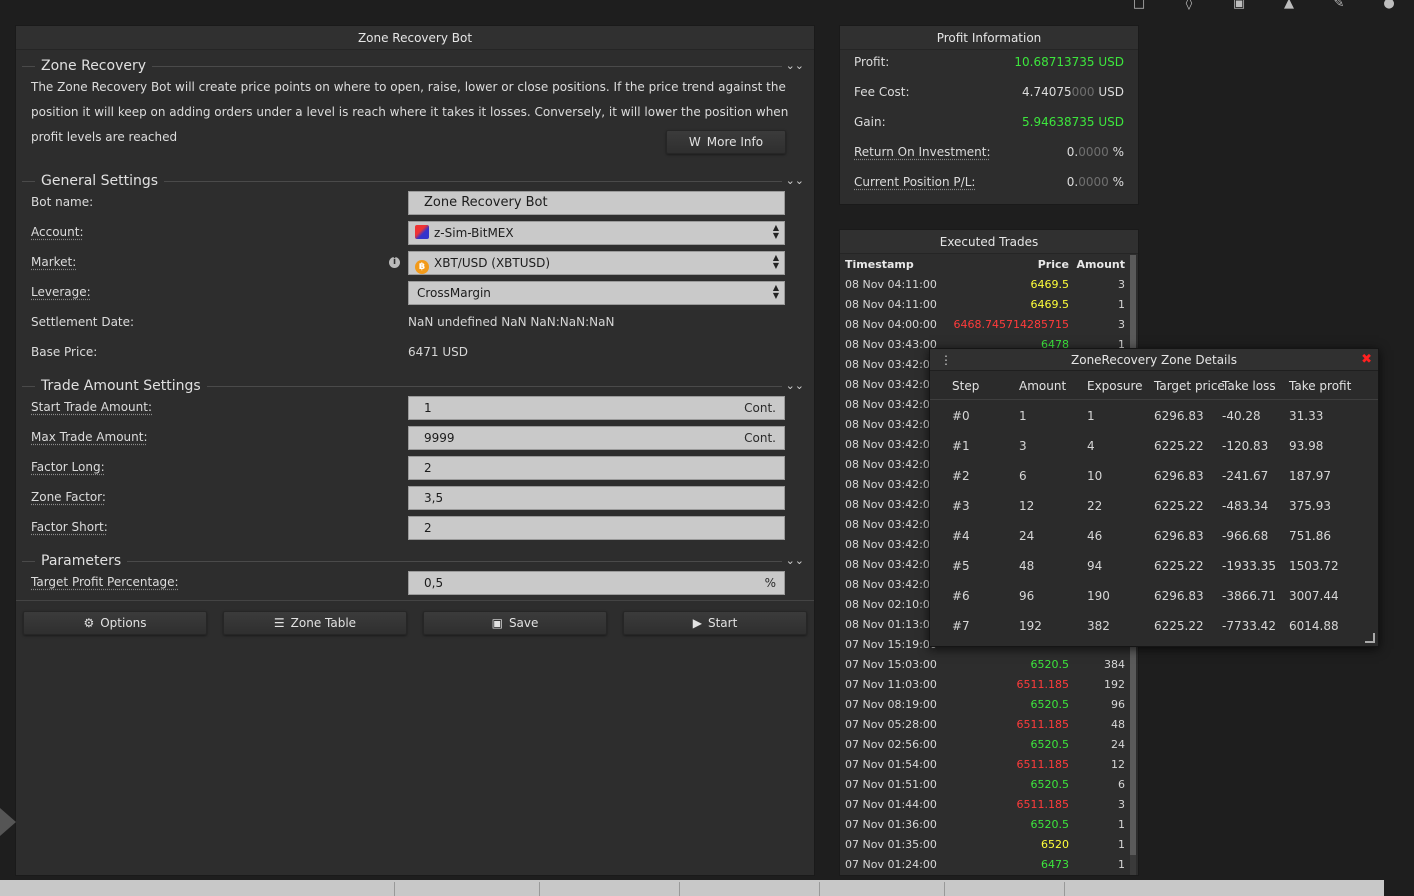  Describe the element at coordinates (1154, 360) in the screenshot. I see `dialog-titlebar: ⋮ ZoneRecovery Zone Details ✖` at that location.